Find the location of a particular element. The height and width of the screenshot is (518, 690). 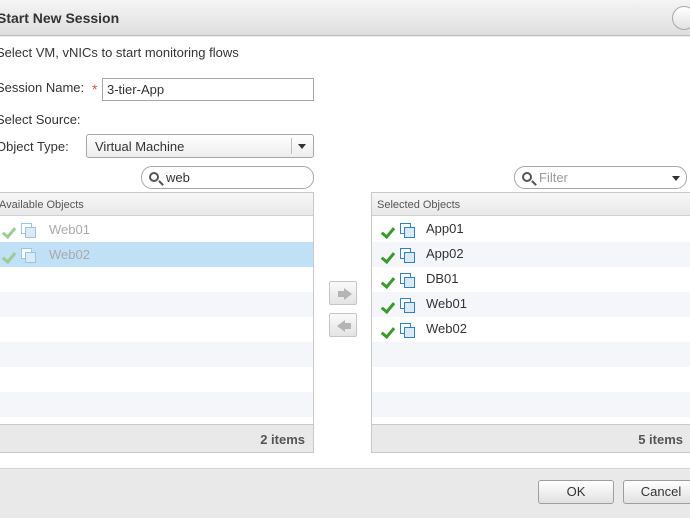

list-item-selected: Web02 is located at coordinates (156, 254).